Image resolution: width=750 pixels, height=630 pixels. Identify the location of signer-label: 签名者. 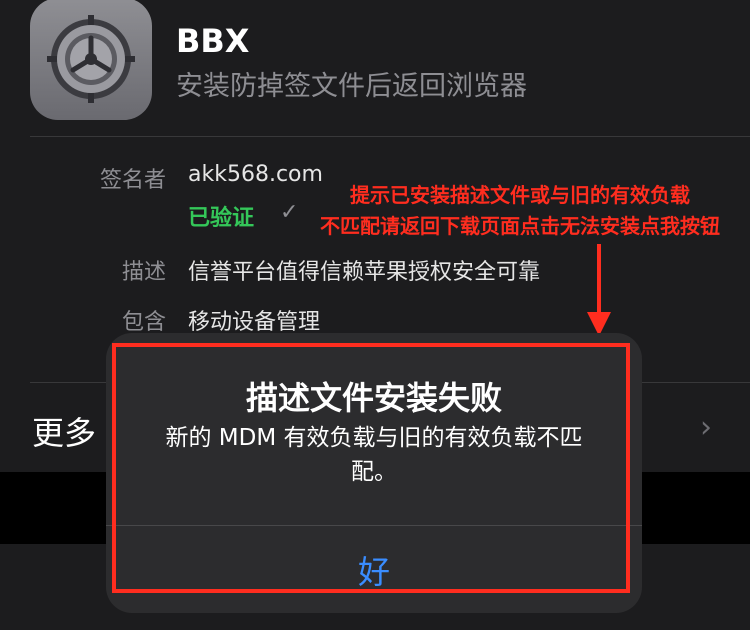
(132, 180).